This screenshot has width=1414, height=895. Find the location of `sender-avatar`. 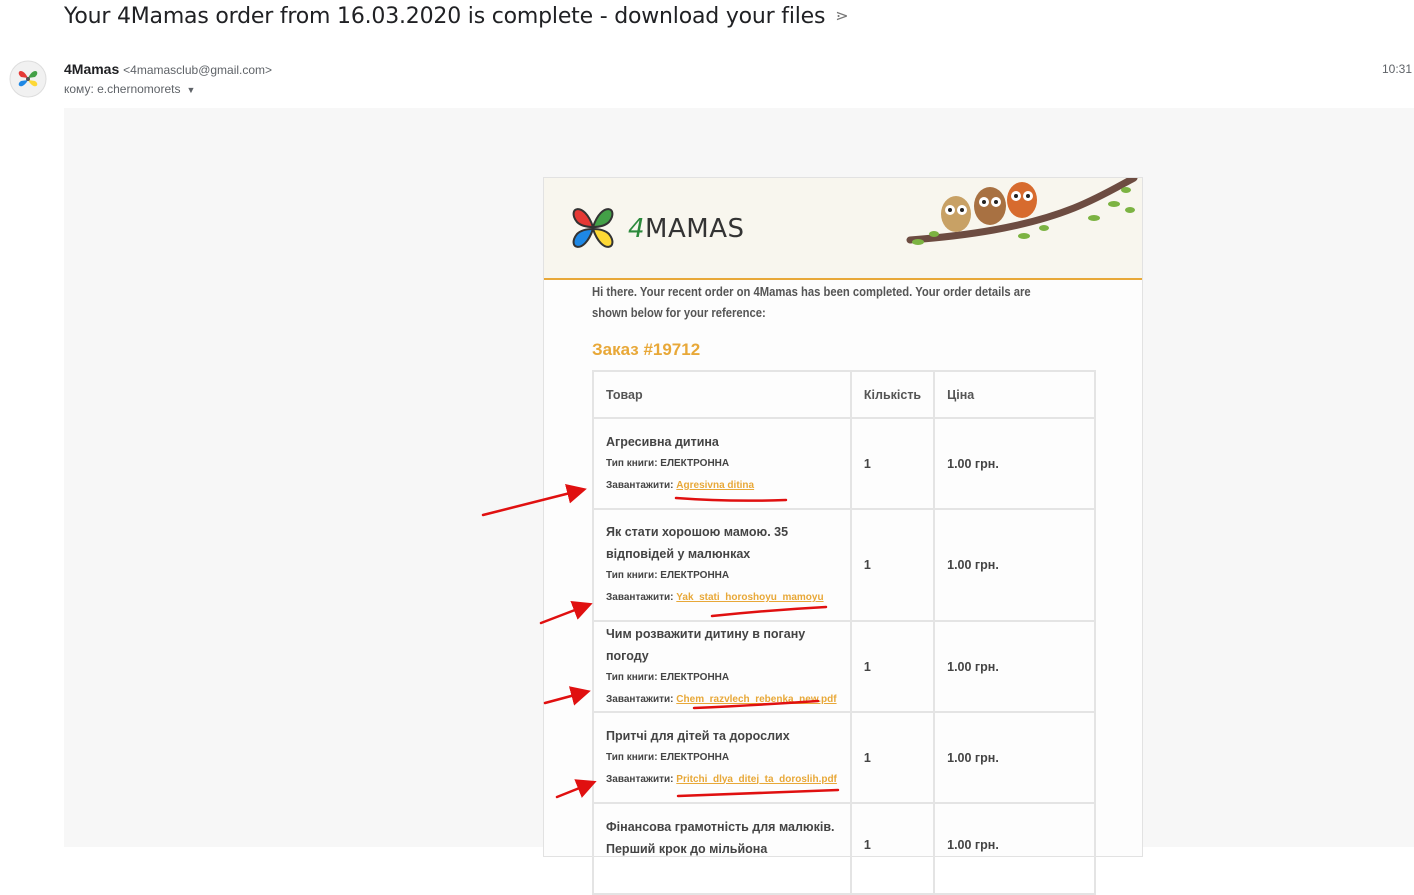

sender-avatar is located at coordinates (28, 79).